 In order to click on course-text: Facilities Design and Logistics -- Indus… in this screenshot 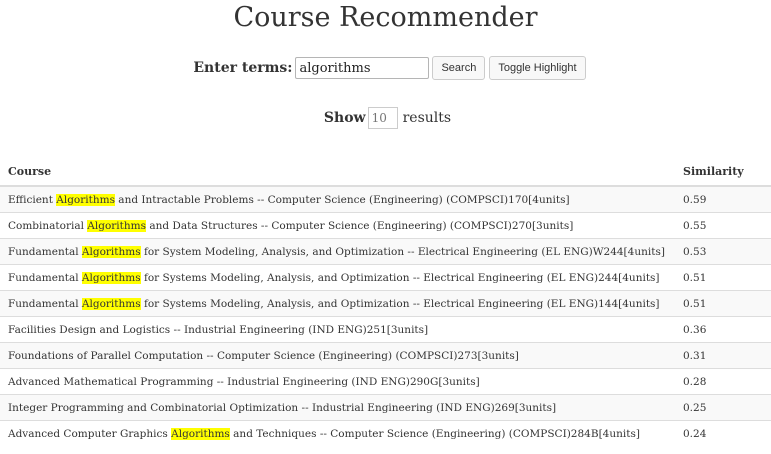, I will do `click(218, 329)`.